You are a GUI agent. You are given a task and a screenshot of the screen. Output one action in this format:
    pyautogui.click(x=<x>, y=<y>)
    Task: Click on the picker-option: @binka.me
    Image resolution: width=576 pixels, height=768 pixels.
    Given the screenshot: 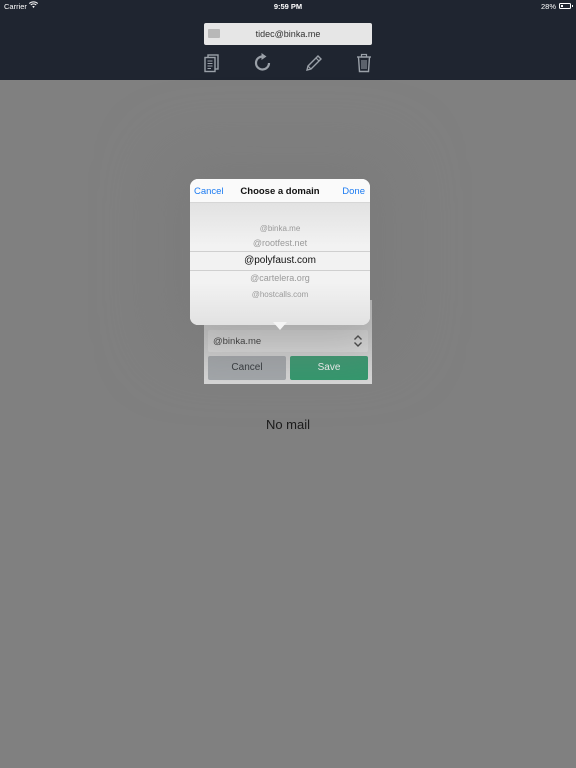 What is the action you would take?
    pyautogui.click(x=280, y=228)
    